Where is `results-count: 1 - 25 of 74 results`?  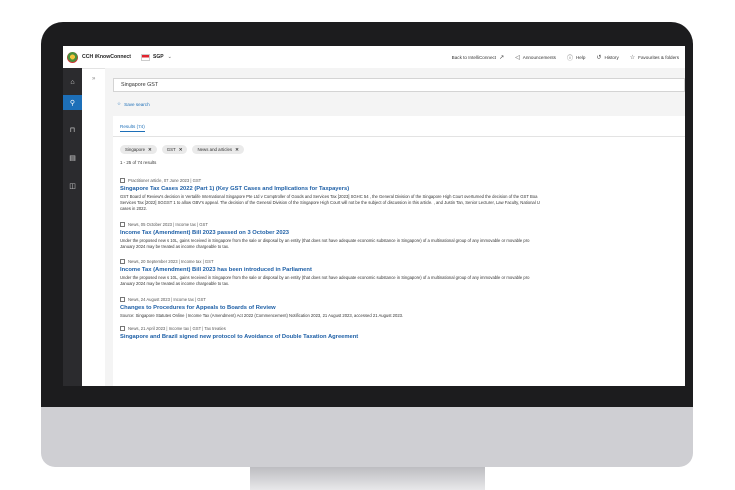 results-count: 1 - 25 of 74 results is located at coordinates (138, 162).